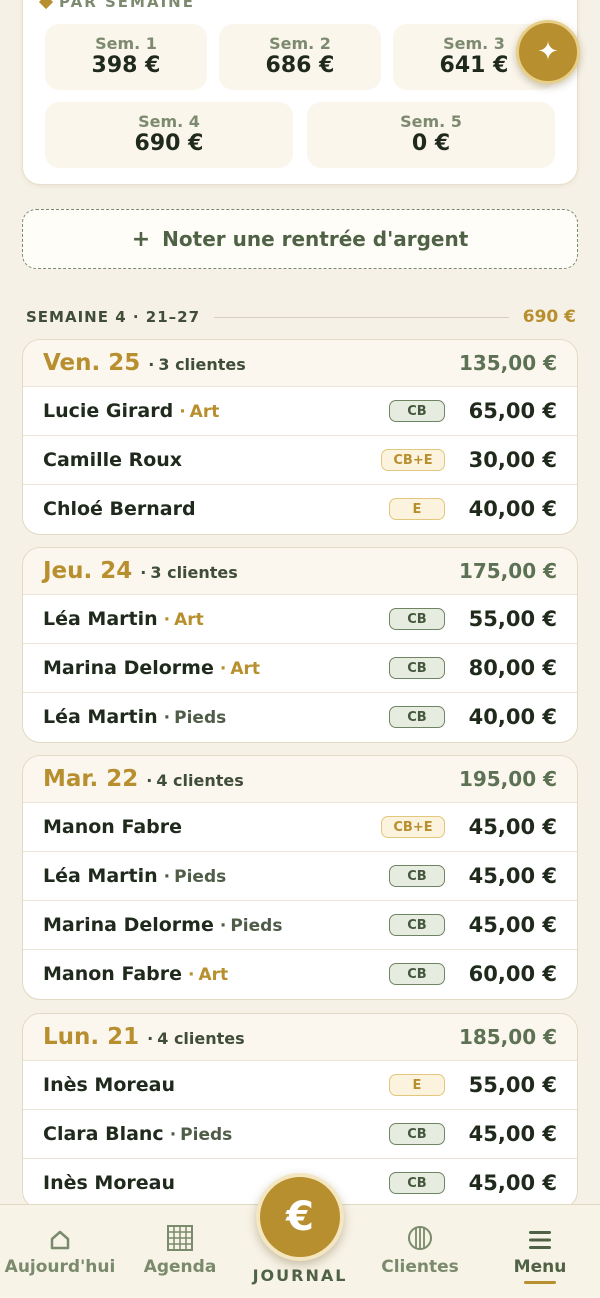 This screenshot has width=600, height=1298. Describe the element at coordinates (169, 143) in the screenshot. I see `week-amount: 690 €` at that location.